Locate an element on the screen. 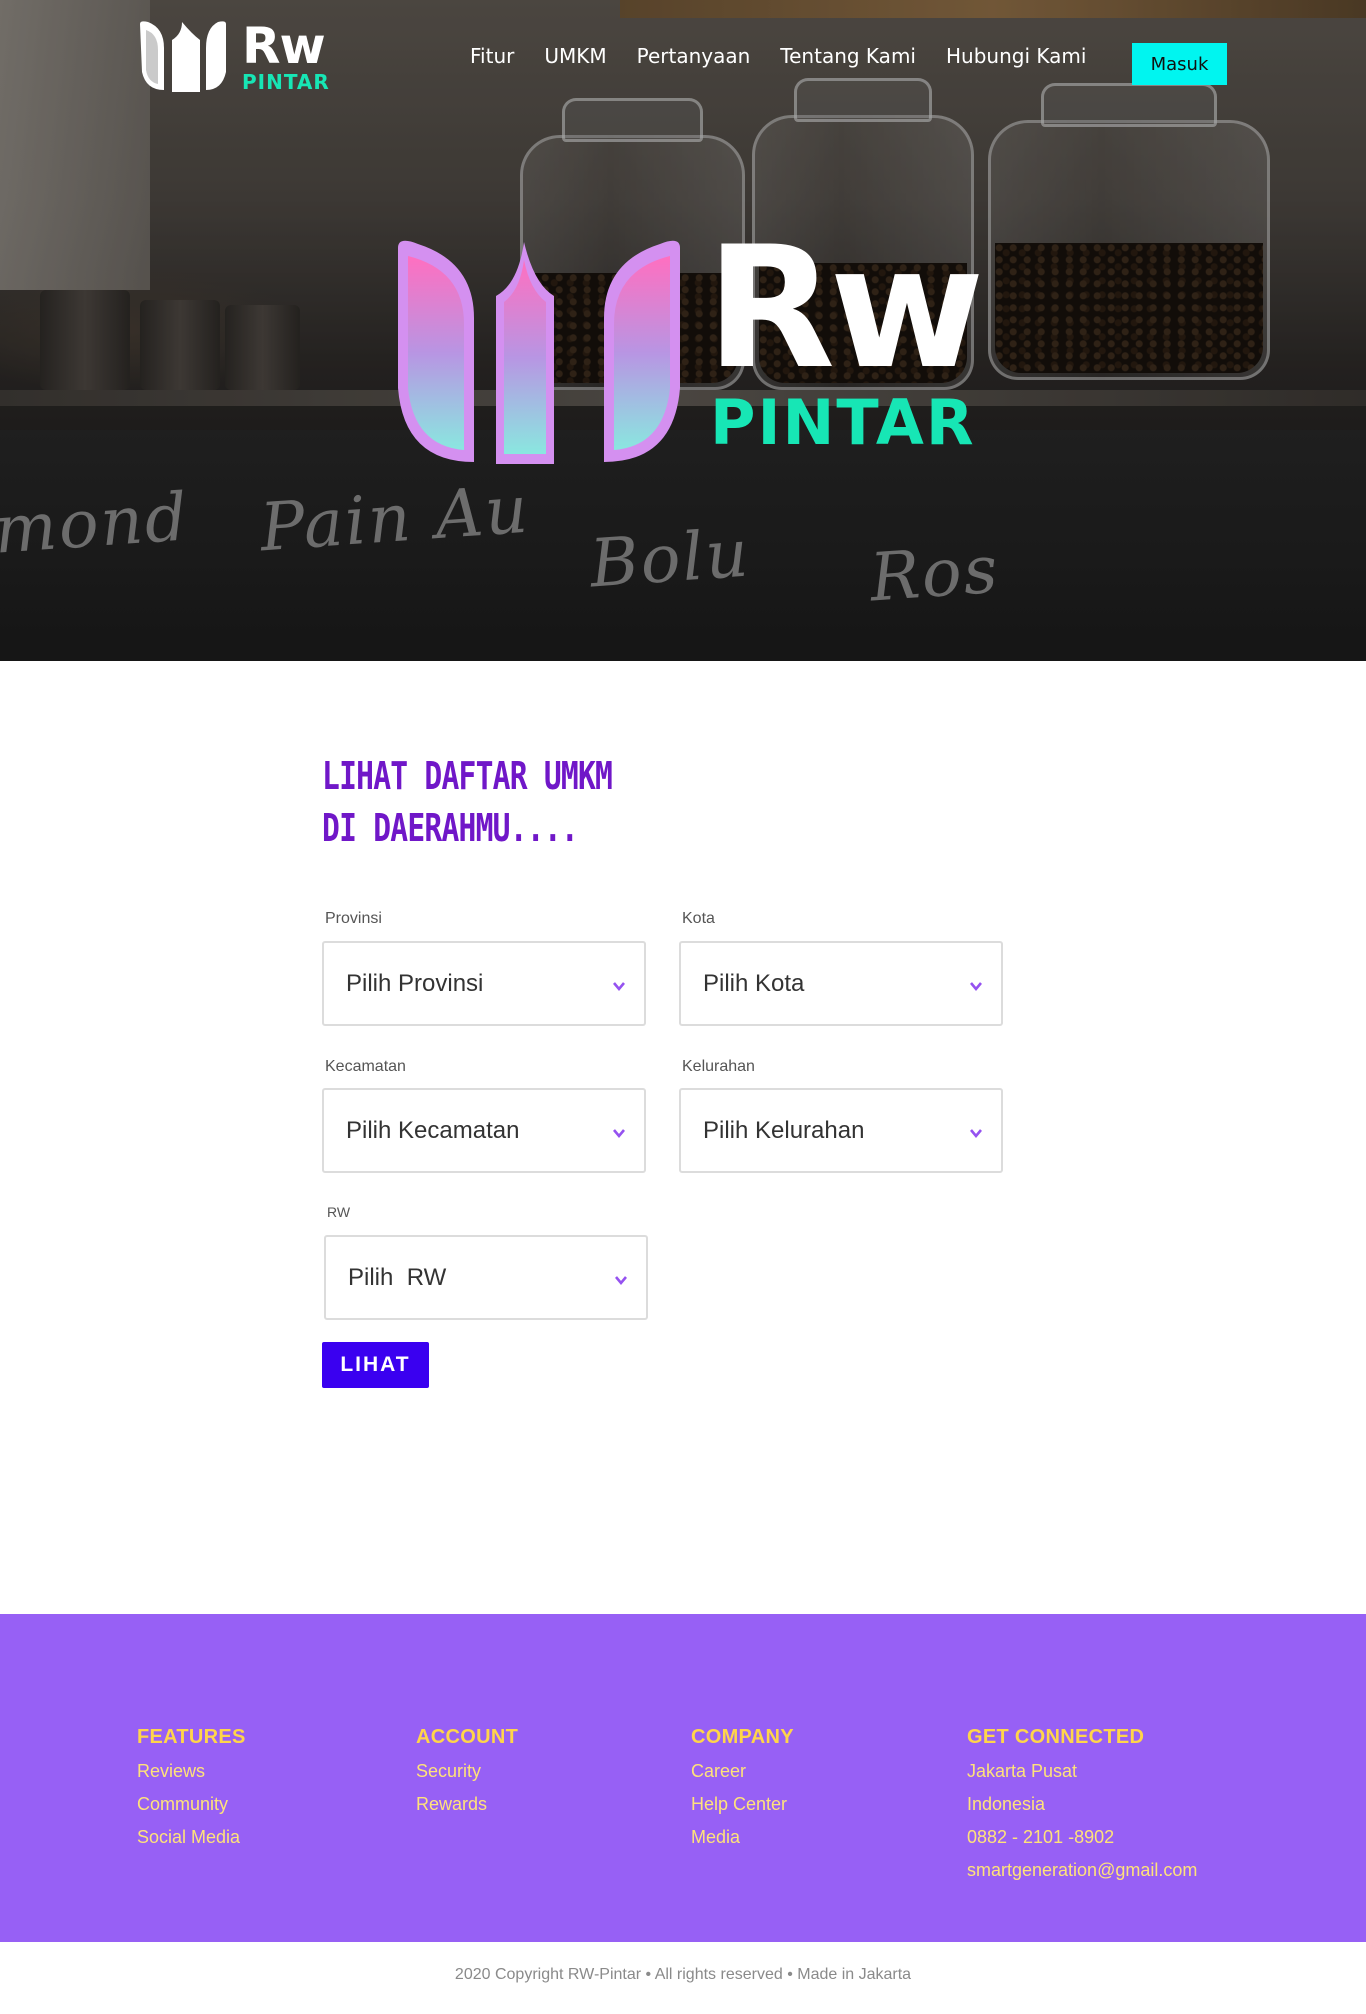 Image resolution: width=1366 pixels, height=2014 pixels. hero-logo-sub: PINTAR is located at coordinates (843, 422).